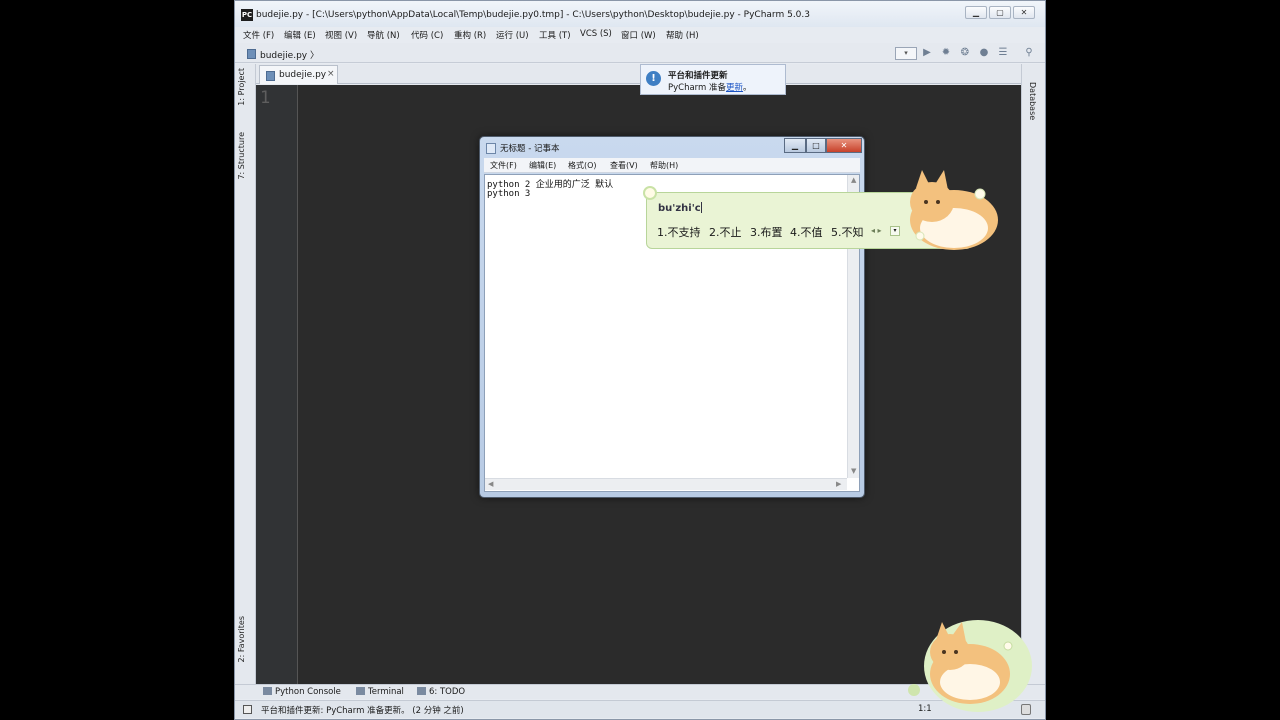 The image size is (1280, 720). What do you see at coordinates (421, 691) in the screenshot?
I see `todo-icon` at bounding box center [421, 691].